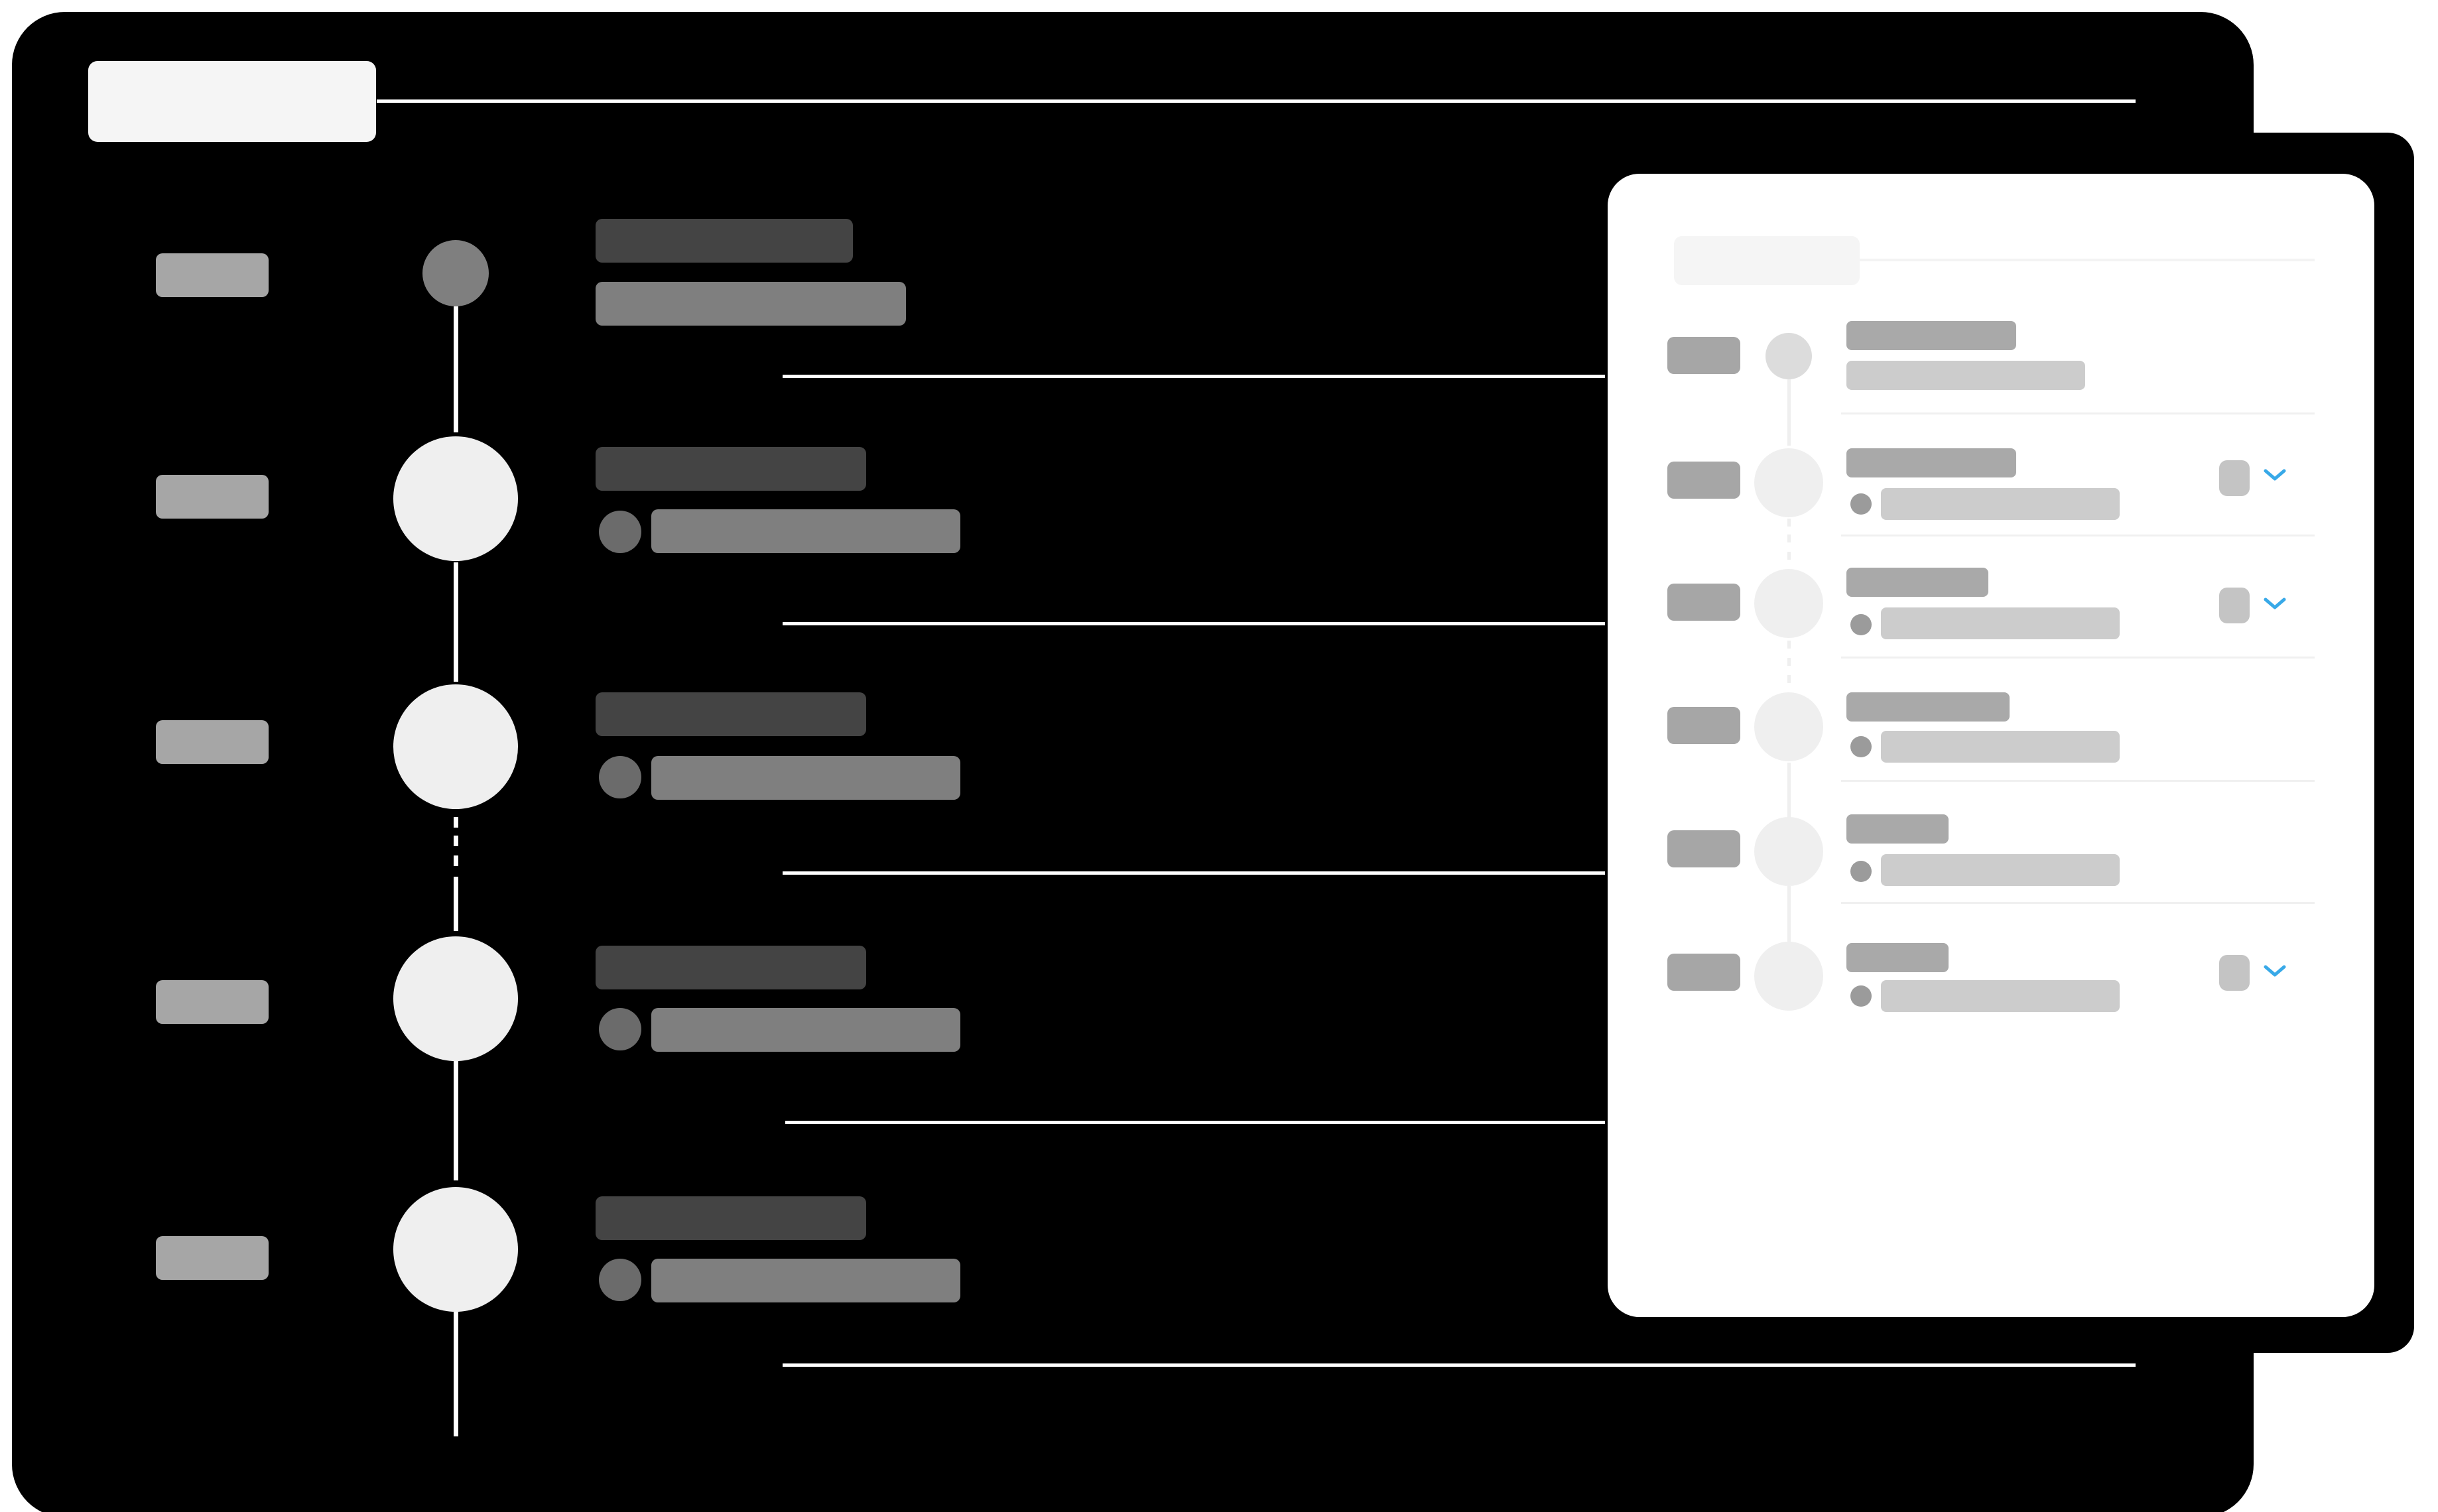 This screenshot has height=1512, width=2438. I want to click on card-node-small, so click(1789, 356).